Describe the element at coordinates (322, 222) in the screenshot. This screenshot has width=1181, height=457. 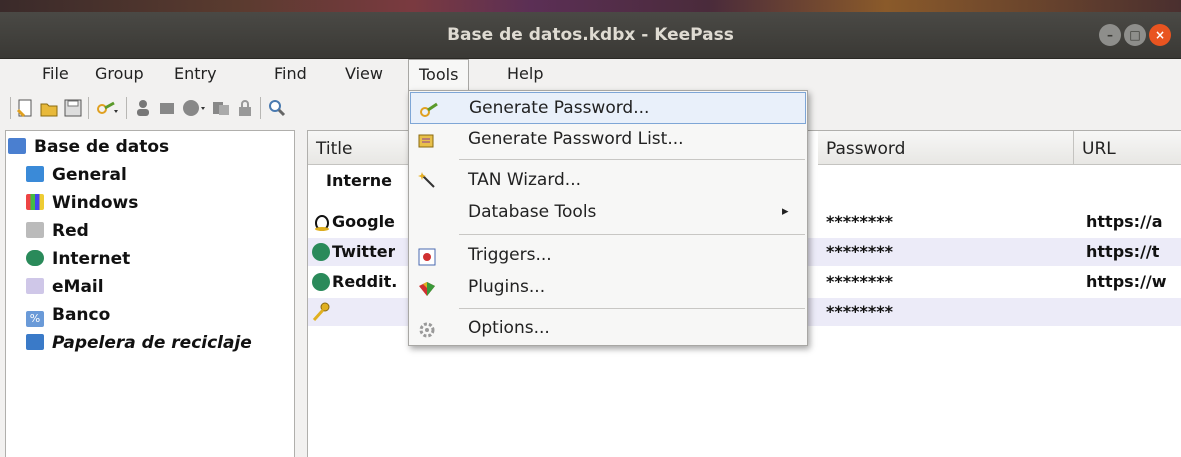
I see `linux-icon` at that location.